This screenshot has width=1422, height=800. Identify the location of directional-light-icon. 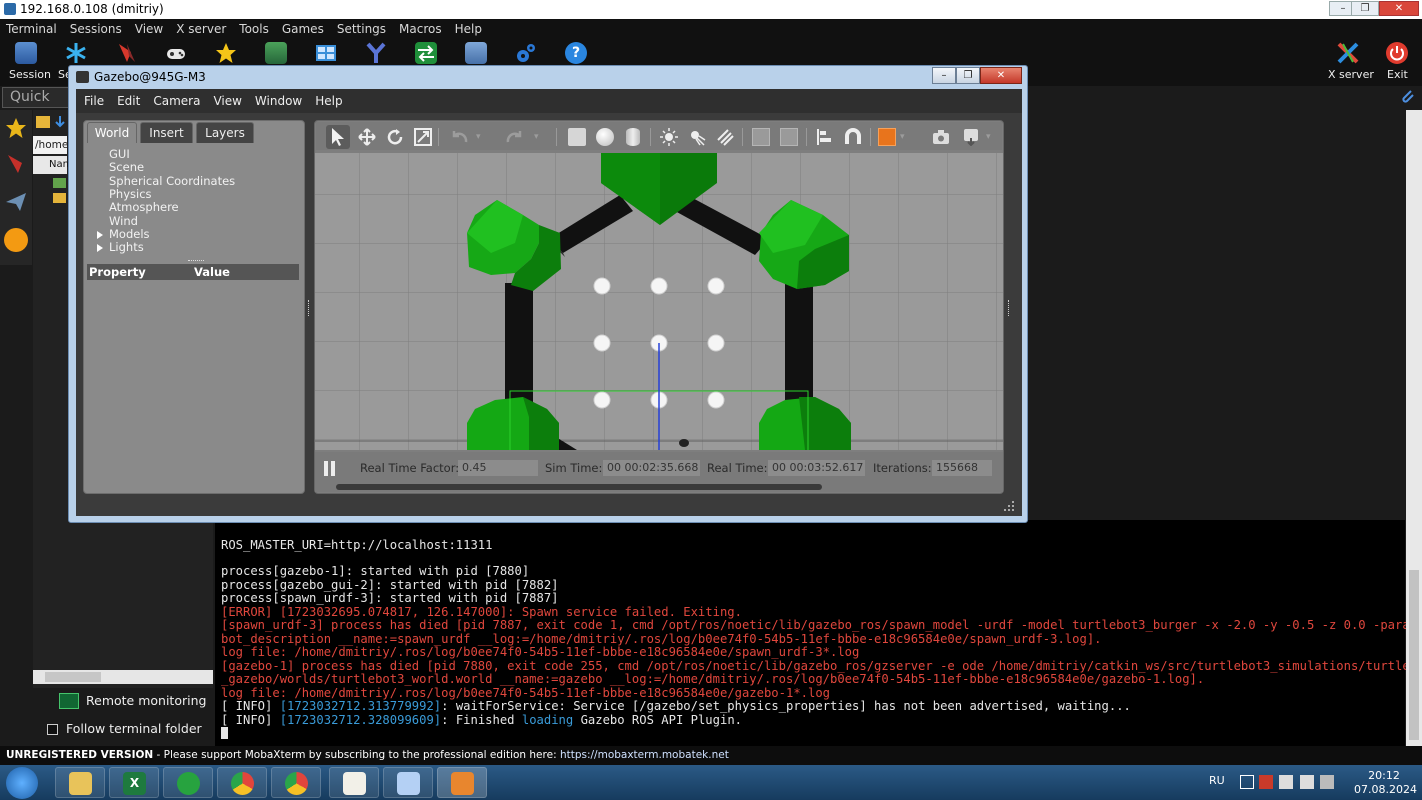
(725, 137).